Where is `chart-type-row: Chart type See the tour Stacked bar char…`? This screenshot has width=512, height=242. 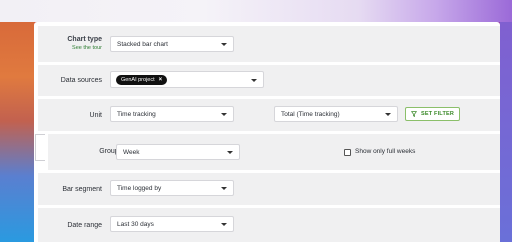
chart-type-row: Chart type See the tour Stacked bar char… is located at coordinates (269, 44).